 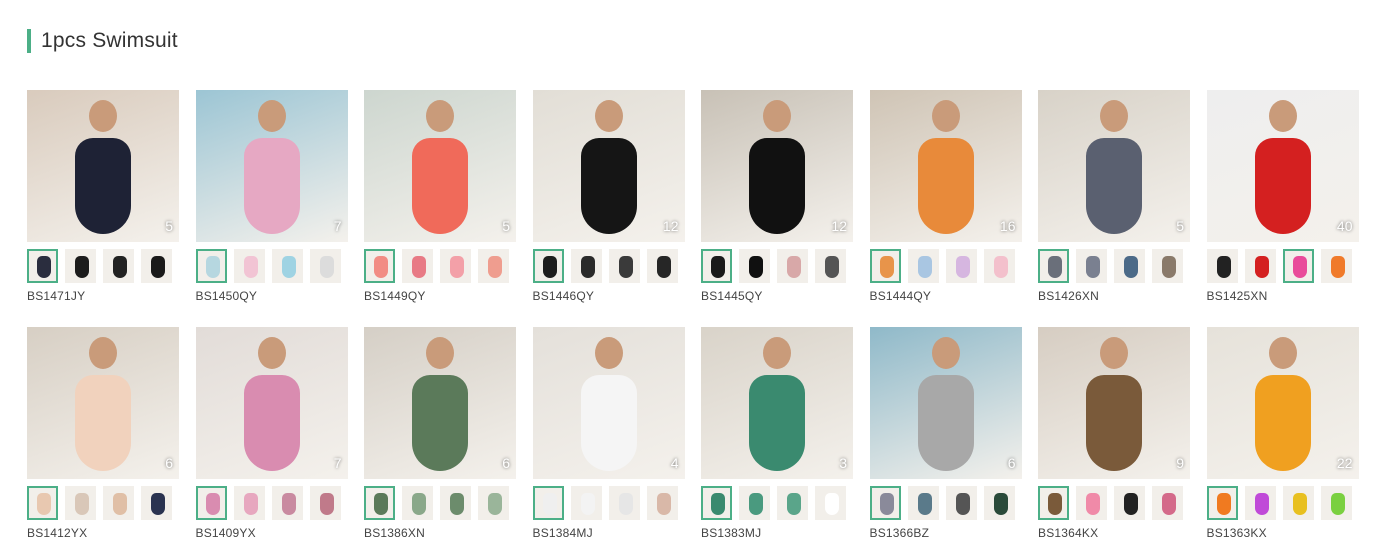 I want to click on product-card: 12 BS1445QY, so click(x=777, y=196).